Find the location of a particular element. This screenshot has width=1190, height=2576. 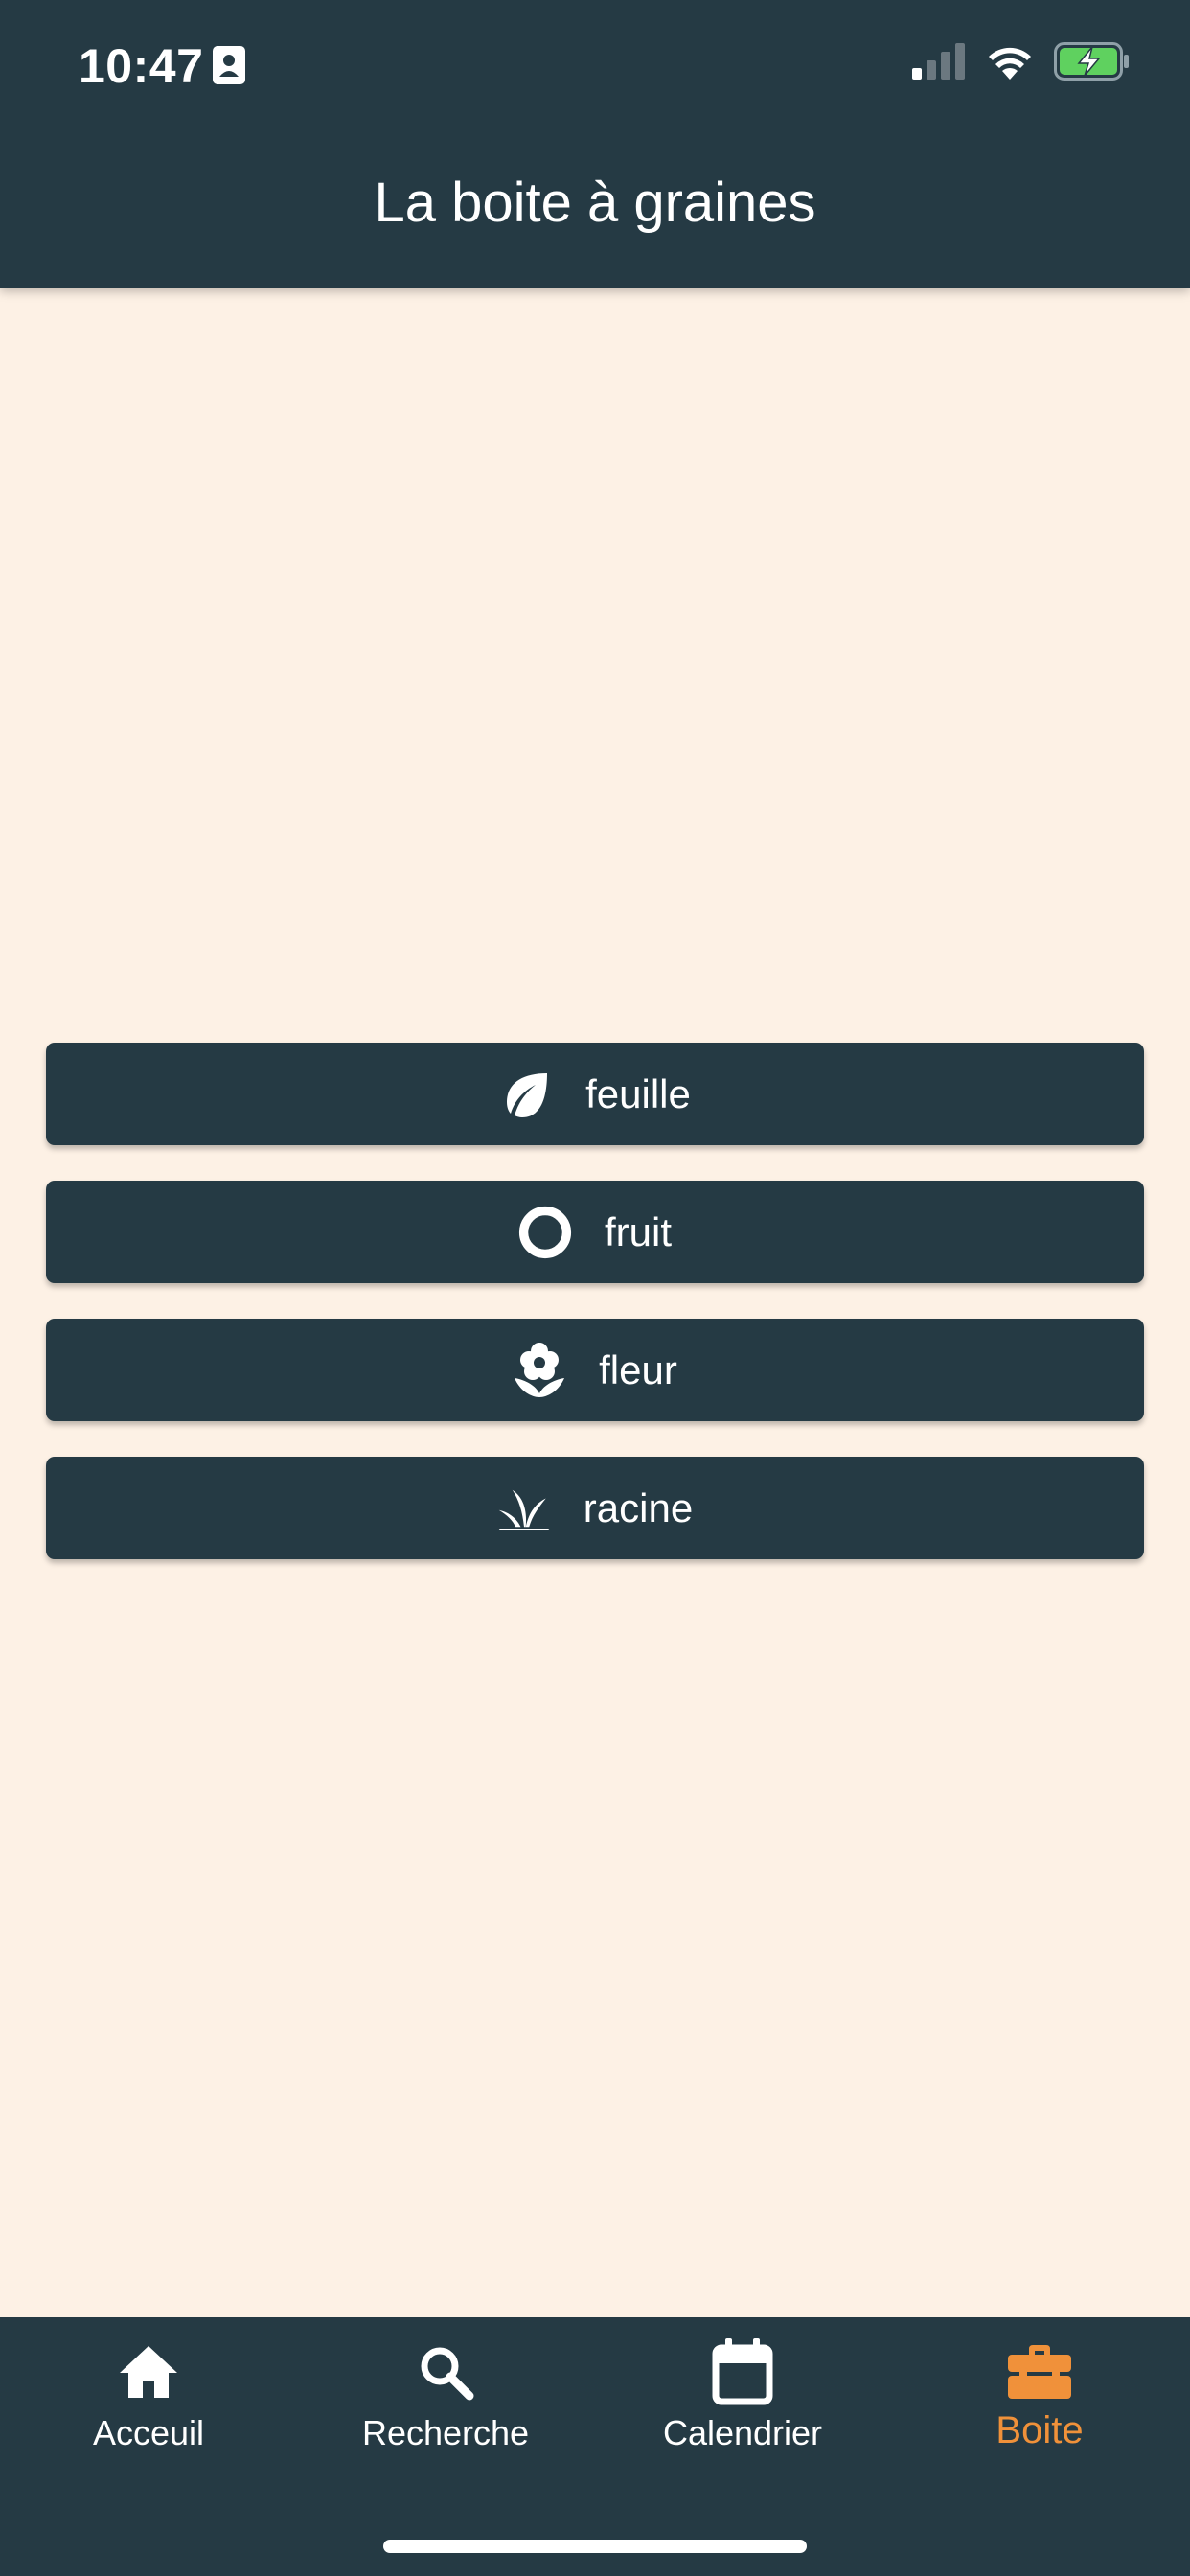

nav-label: Boite is located at coordinates (1039, 2430).